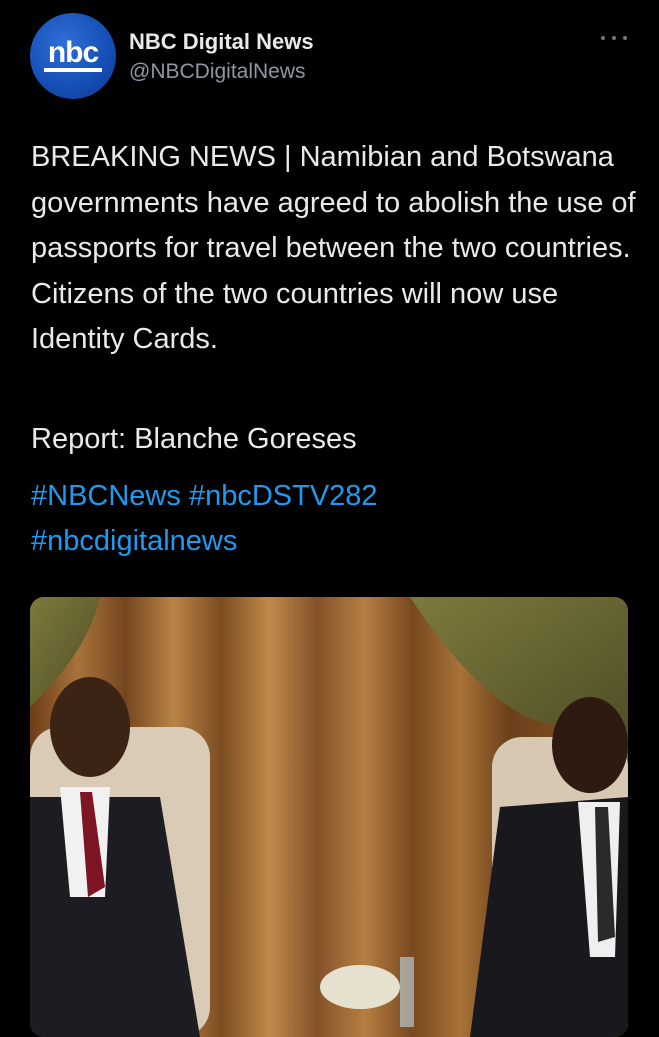  I want to click on hashtag-link: #NBCNews, so click(106, 496).